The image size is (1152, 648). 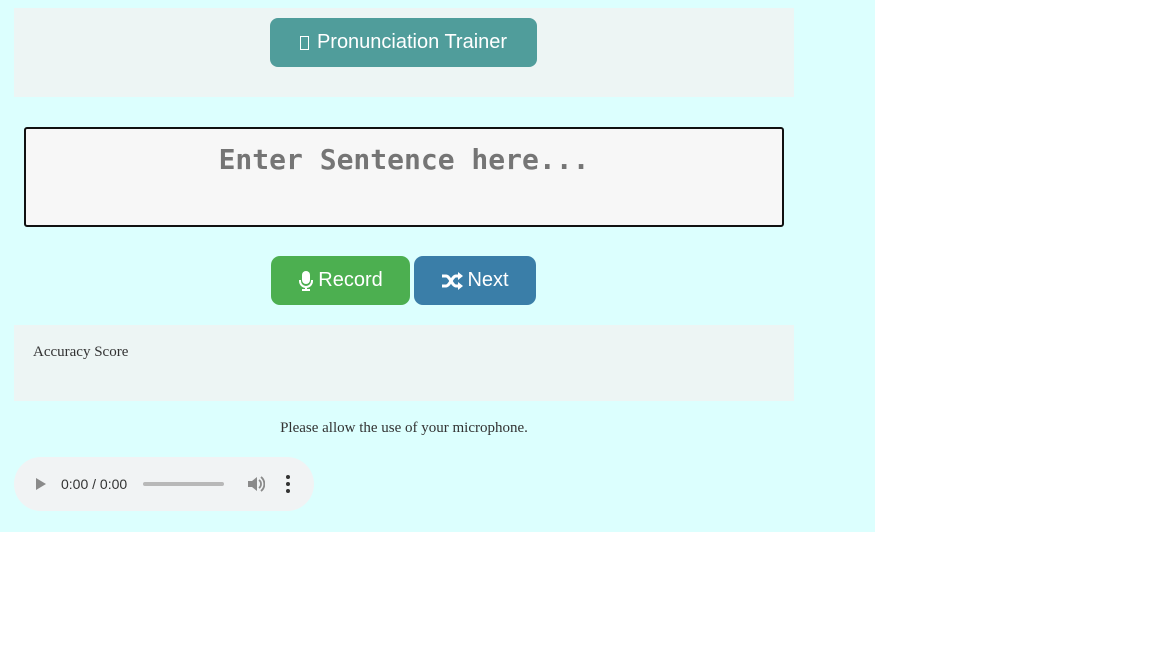 What do you see at coordinates (288, 484) in the screenshot?
I see `more-options-icon` at bounding box center [288, 484].